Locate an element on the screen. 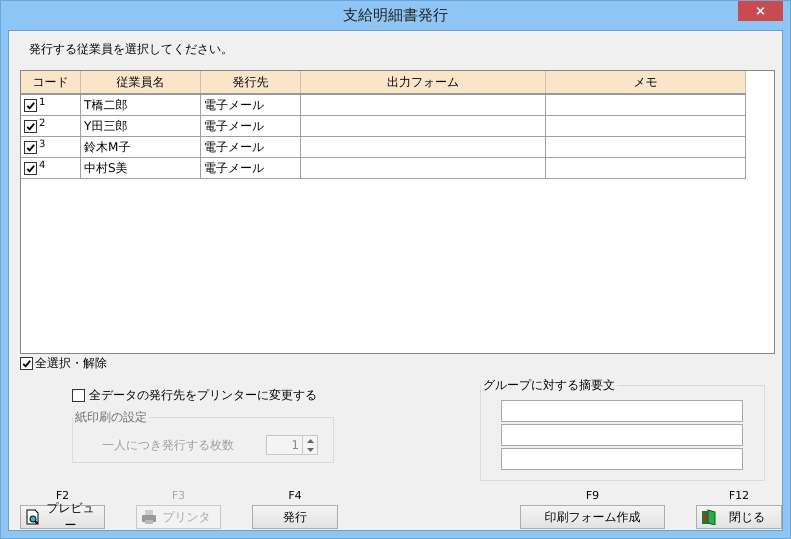  action-button: 印刷フォーム作成 is located at coordinates (592, 517).